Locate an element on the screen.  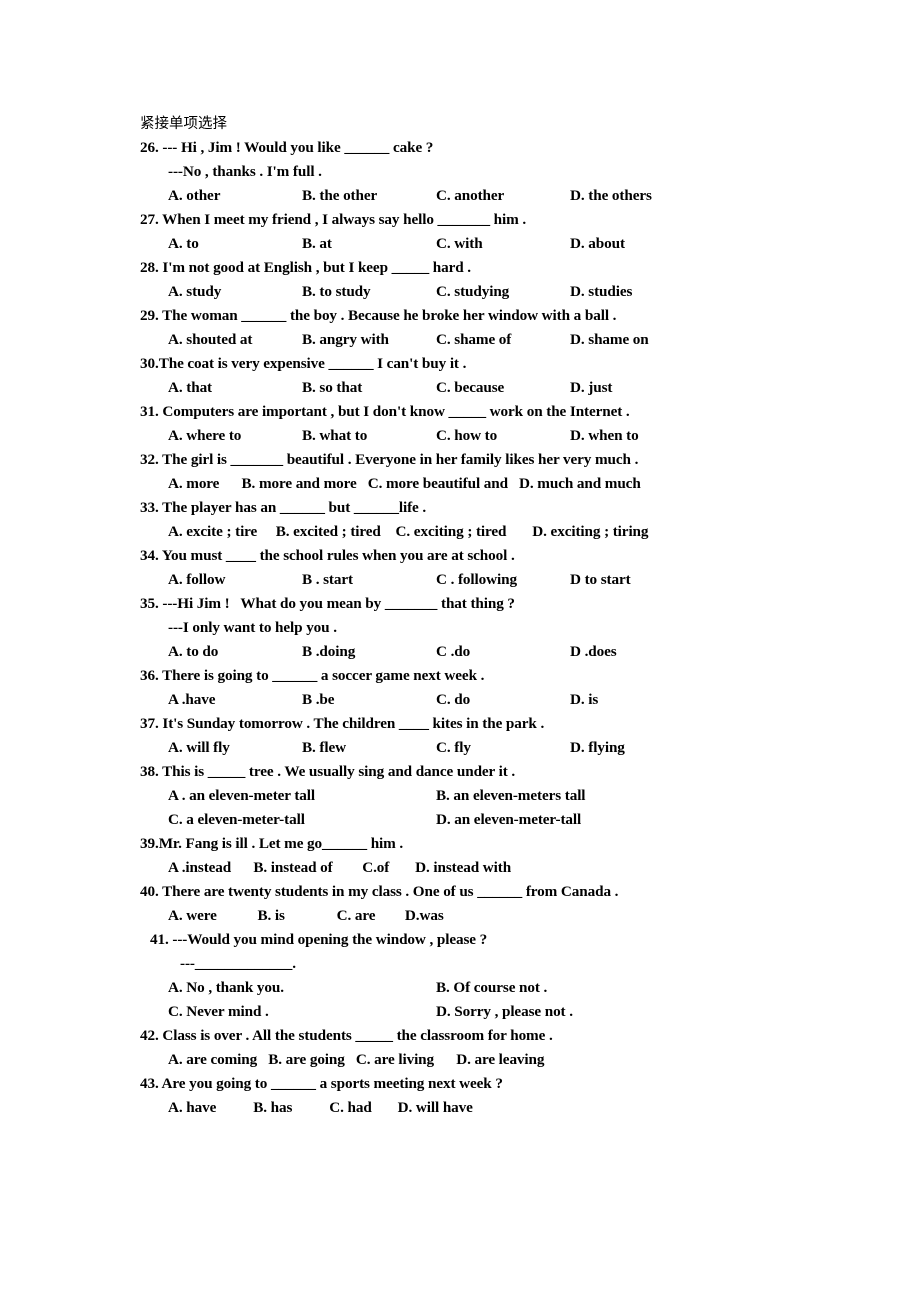
option-choice: B. what to is located at coordinates (369, 436).